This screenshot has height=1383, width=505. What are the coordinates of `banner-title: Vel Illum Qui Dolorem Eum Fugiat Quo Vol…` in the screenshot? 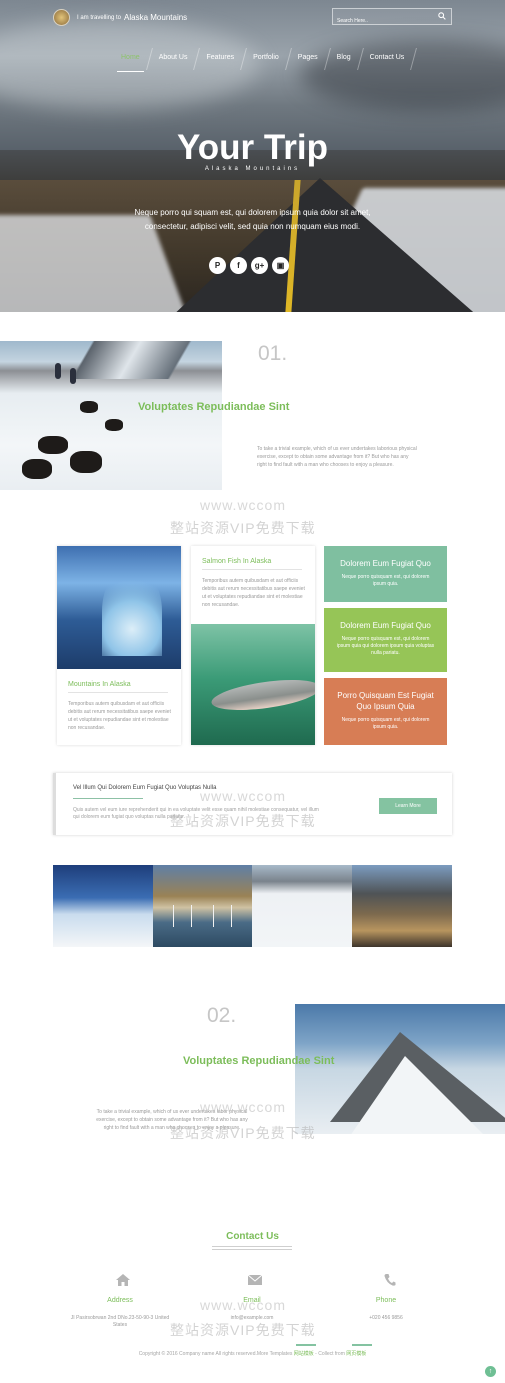 It's located at (145, 788).